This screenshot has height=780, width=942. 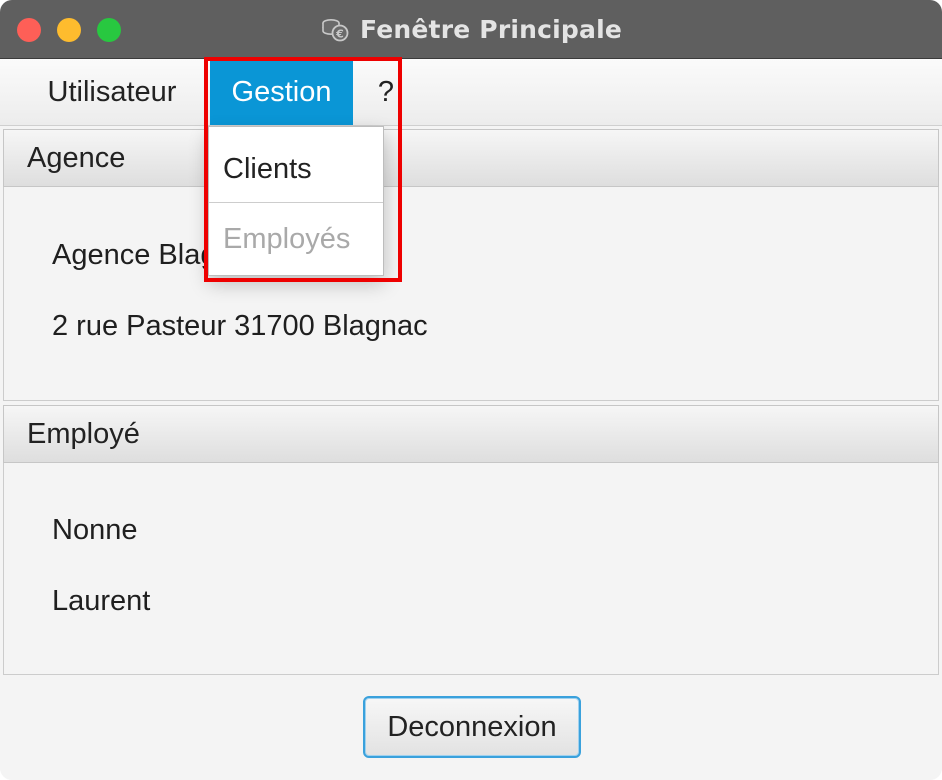 What do you see at coordinates (287, 238) in the screenshot?
I see `menu-item-employes: Employés` at bounding box center [287, 238].